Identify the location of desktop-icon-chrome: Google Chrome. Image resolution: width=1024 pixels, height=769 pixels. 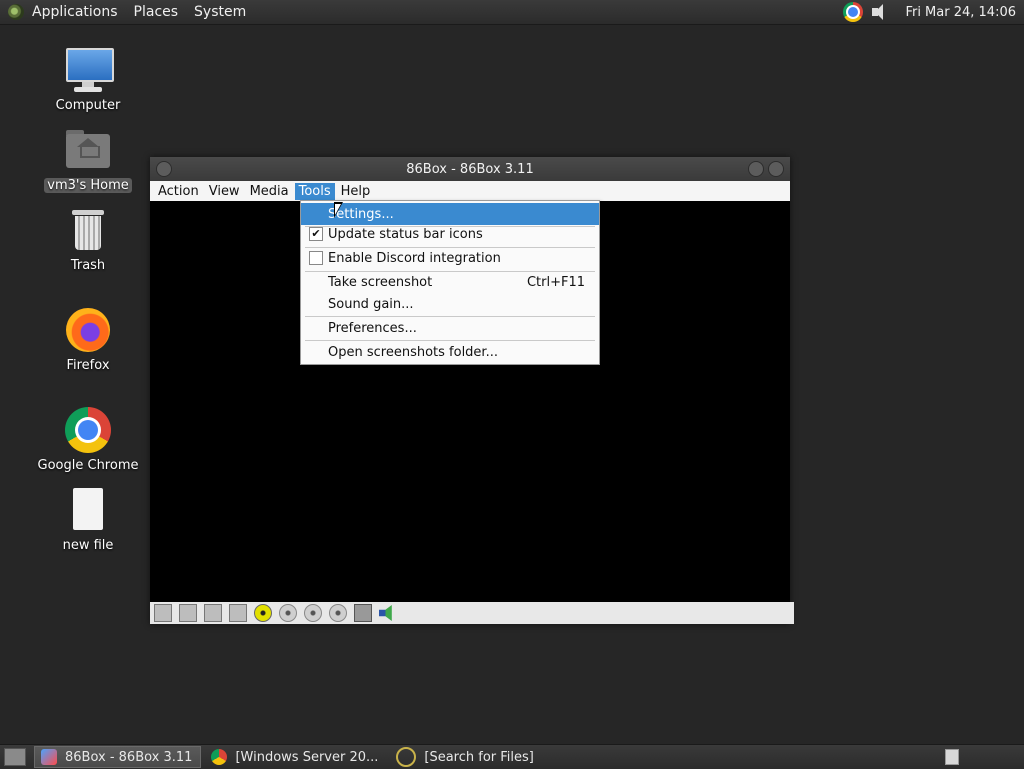
(88, 439).